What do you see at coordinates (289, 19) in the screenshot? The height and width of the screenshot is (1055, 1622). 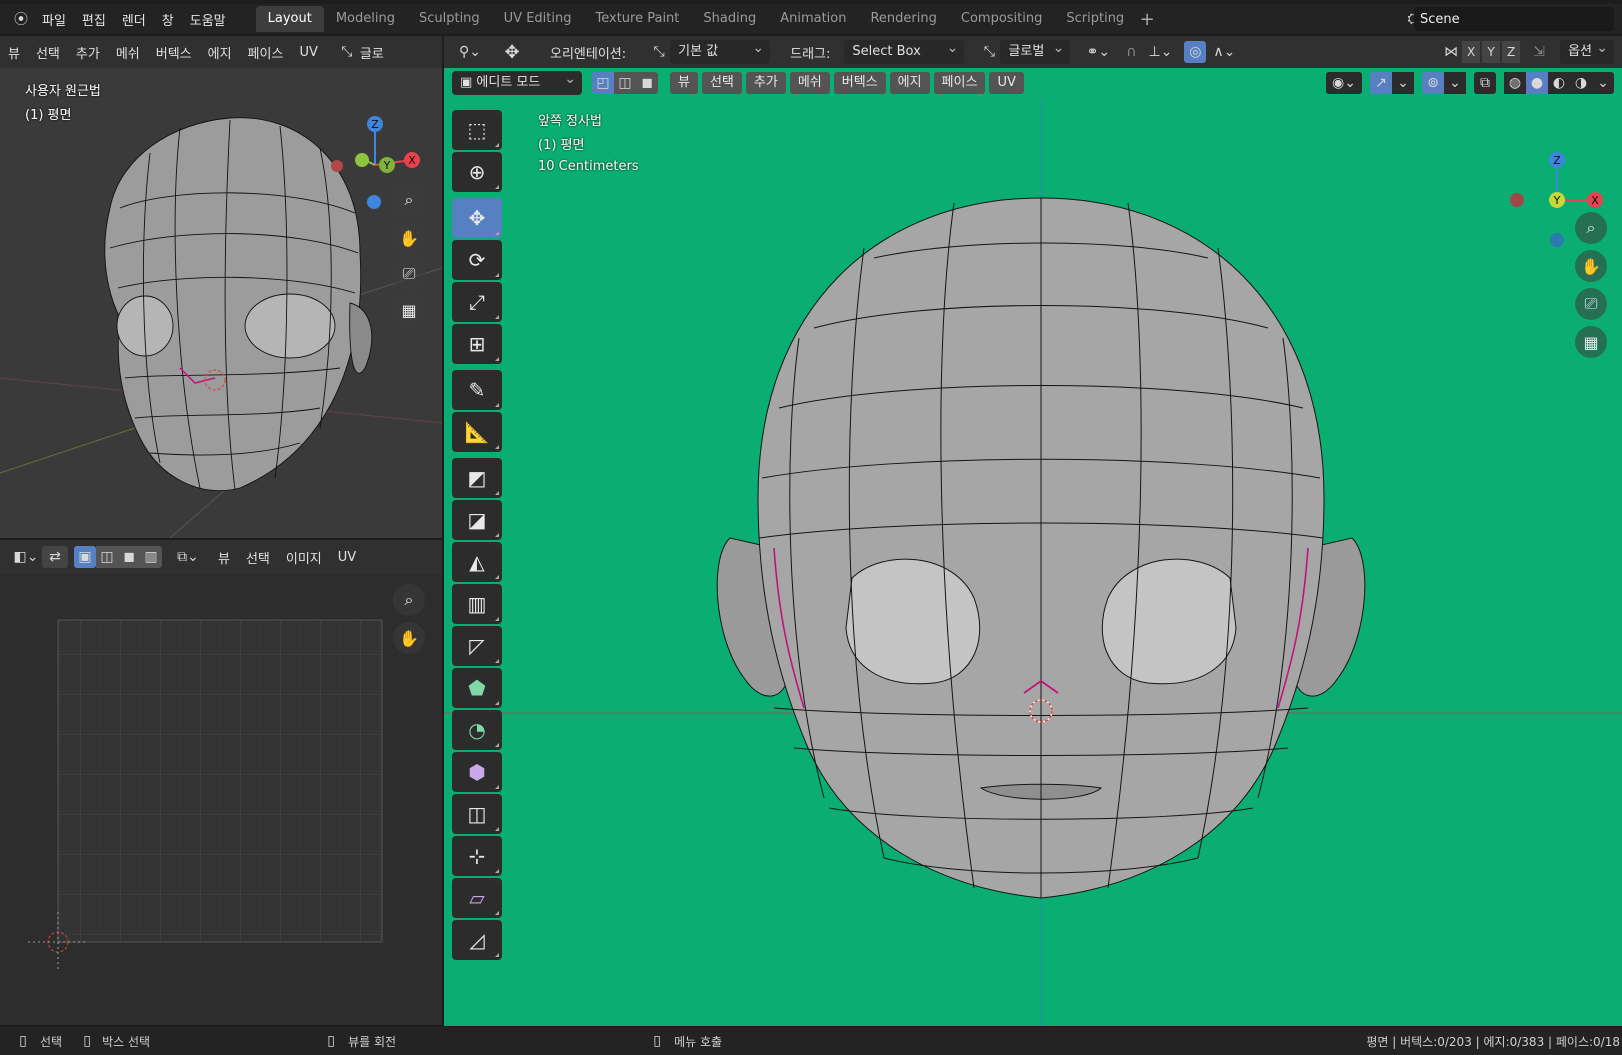 I see `tab-layout: Layout` at bounding box center [289, 19].